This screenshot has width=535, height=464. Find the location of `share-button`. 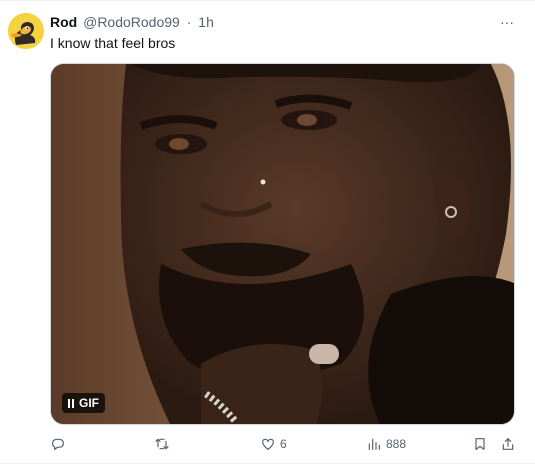

share-button is located at coordinates (508, 444).